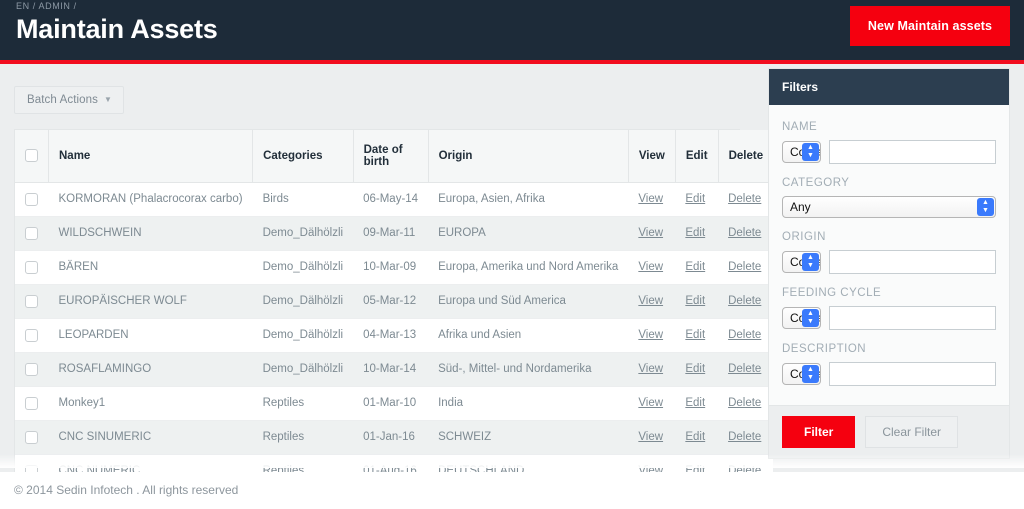 The width and height of the screenshot is (1024, 509). I want to click on clear-filter-button: Clear Filter, so click(912, 432).